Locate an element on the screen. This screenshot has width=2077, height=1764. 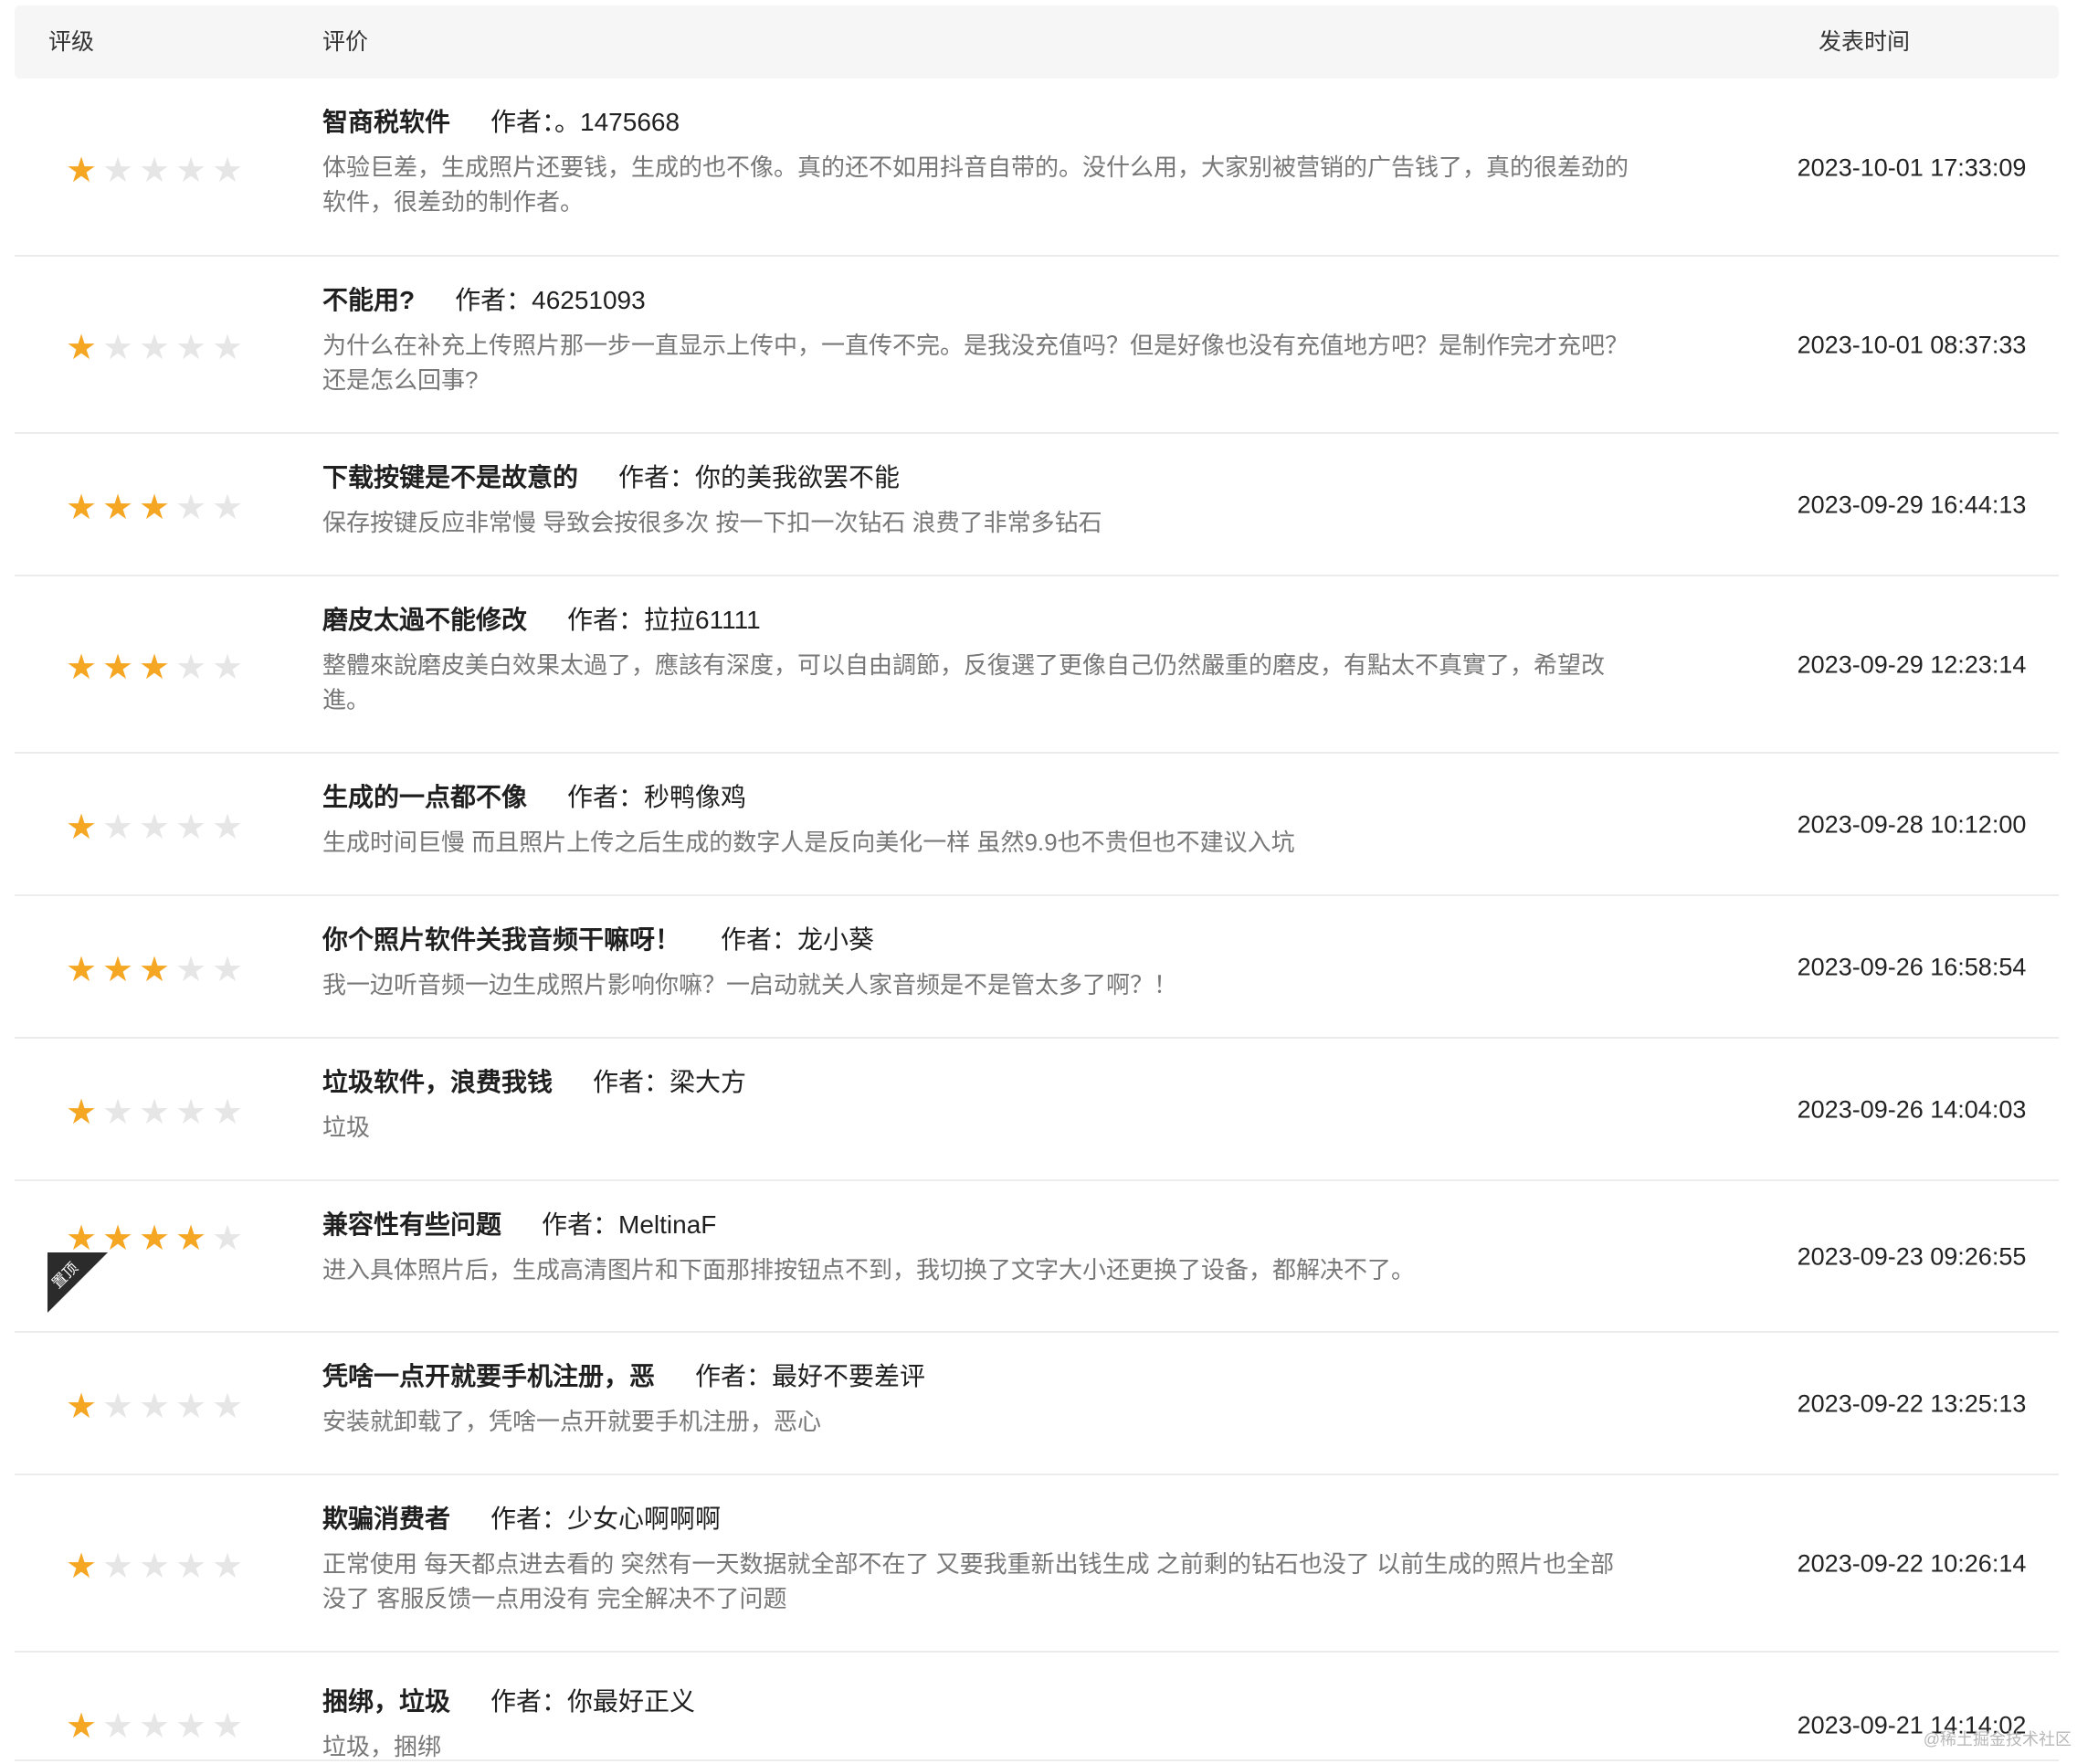
author-name: 龙小葵 is located at coordinates (836, 939).